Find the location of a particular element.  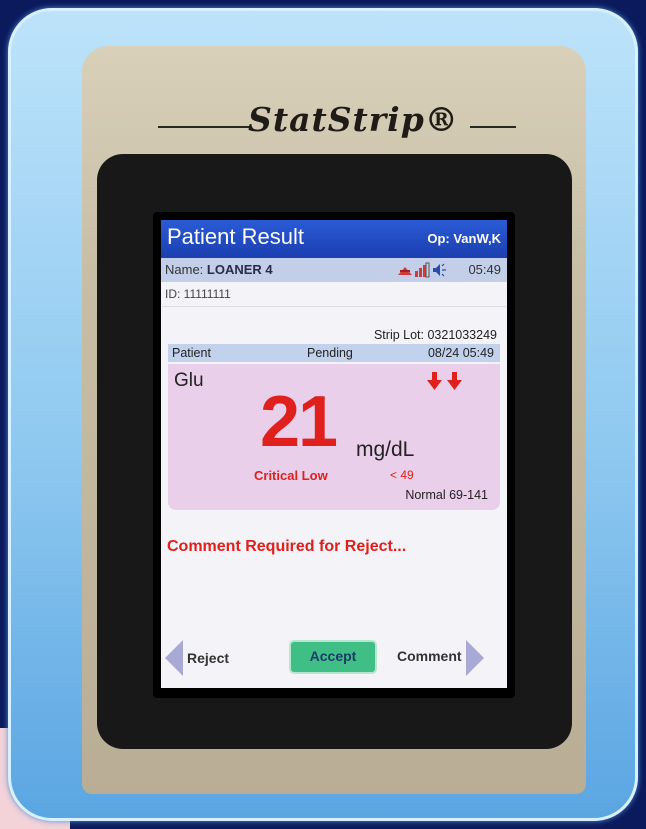

patient-name-bar: Name: LOANER 4 05:49 is located at coordinates (334, 270).